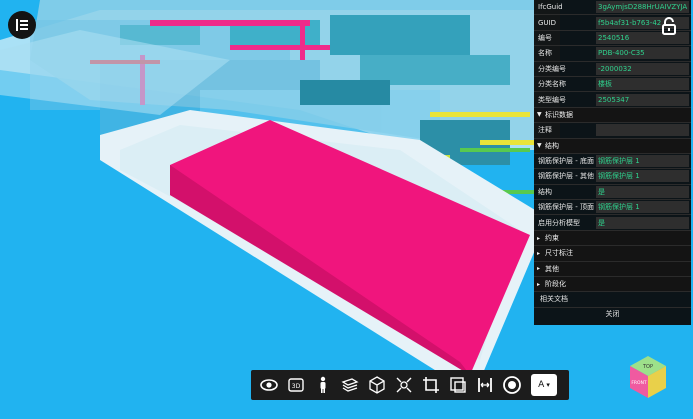  What do you see at coordinates (545, 130) in the screenshot?
I see `property-key: 注释` at bounding box center [545, 130].